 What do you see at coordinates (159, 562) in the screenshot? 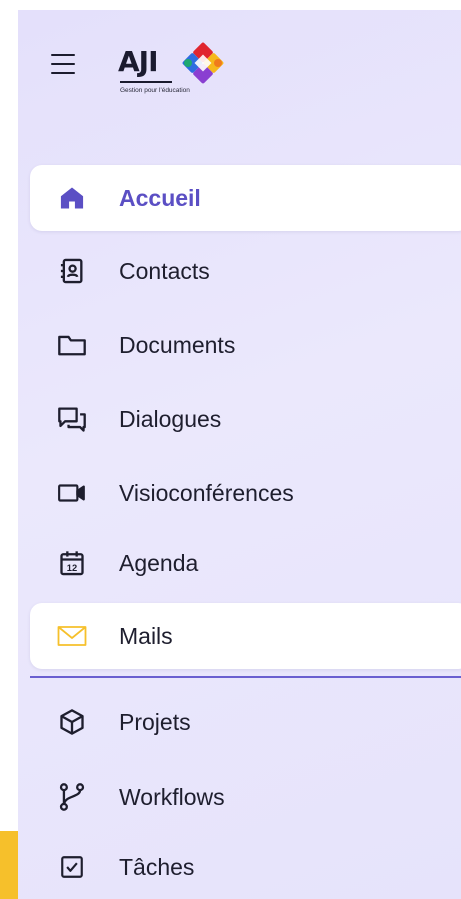
I see `nav-label-agenda: Agenda` at bounding box center [159, 562].